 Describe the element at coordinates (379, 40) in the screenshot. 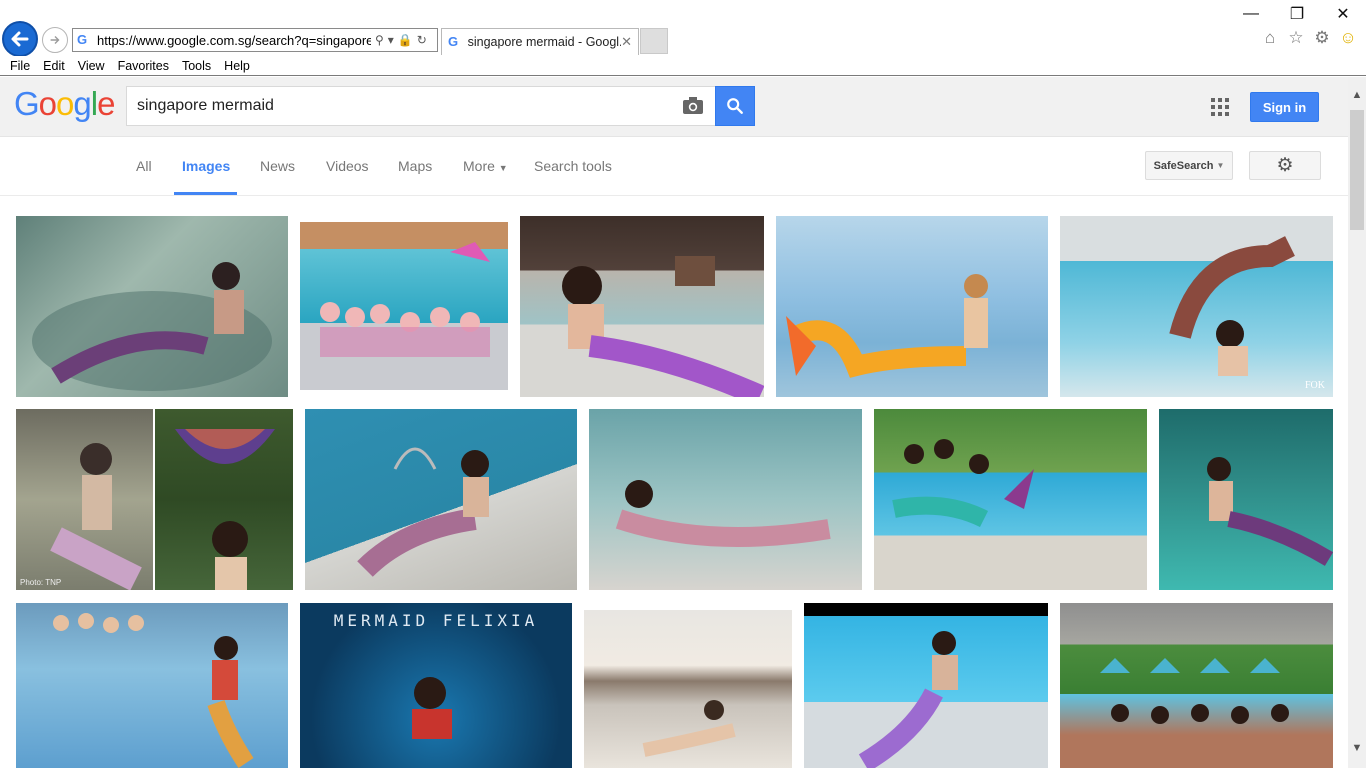

I see `search-icon: ⚲` at that location.